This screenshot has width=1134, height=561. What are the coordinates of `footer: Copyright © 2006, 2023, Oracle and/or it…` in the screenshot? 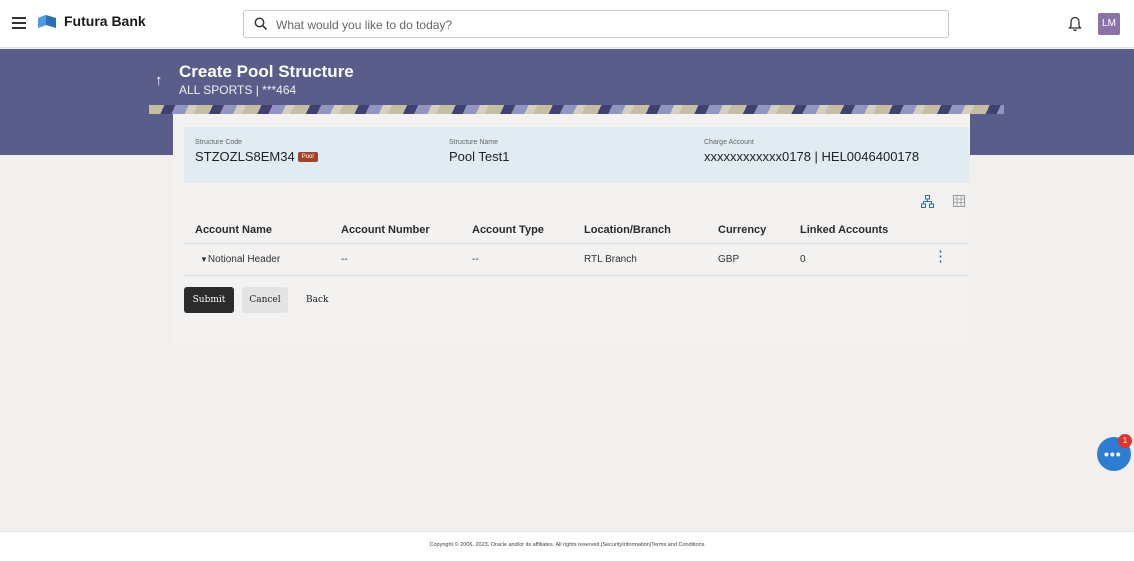 It's located at (567, 546).